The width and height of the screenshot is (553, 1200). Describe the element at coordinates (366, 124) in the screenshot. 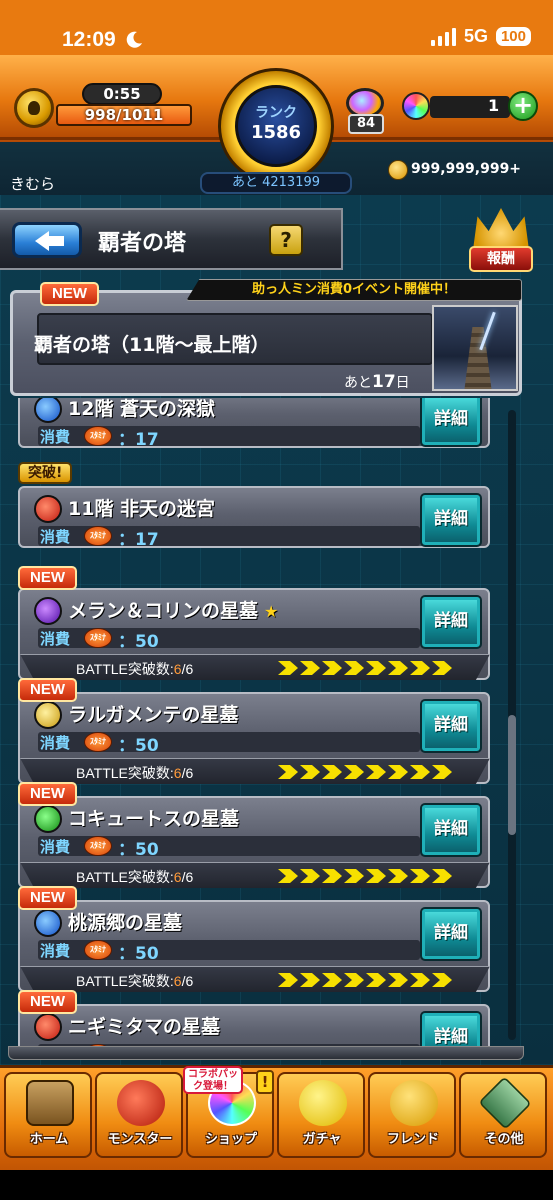

I see `gem-count: 84` at that location.